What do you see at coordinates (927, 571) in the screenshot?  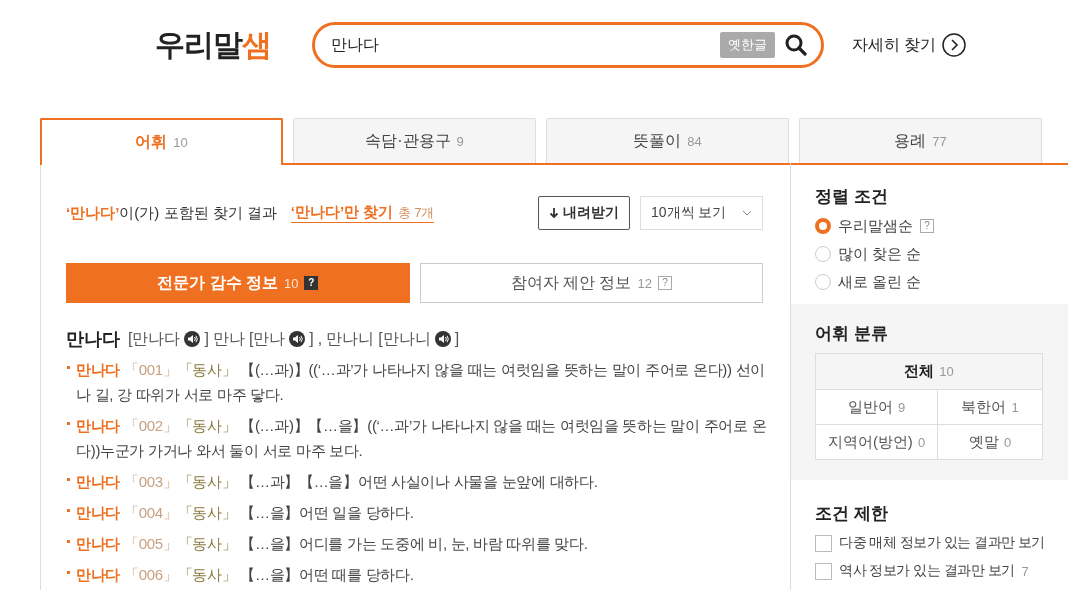 I see `filter-option: 역사 정보가 있는 결과만 보기` at bounding box center [927, 571].